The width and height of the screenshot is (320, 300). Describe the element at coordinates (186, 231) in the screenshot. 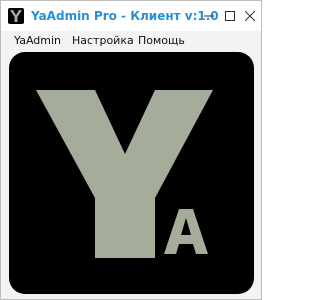

I see `logo-letter-a` at that location.